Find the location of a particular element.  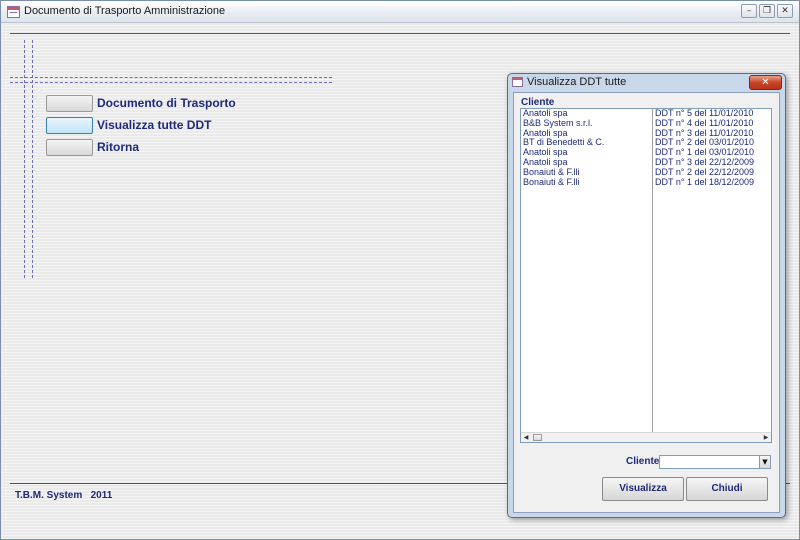

visualizza-tutte-ddt-label: Visualizza tutte DDT is located at coordinates (154, 125).